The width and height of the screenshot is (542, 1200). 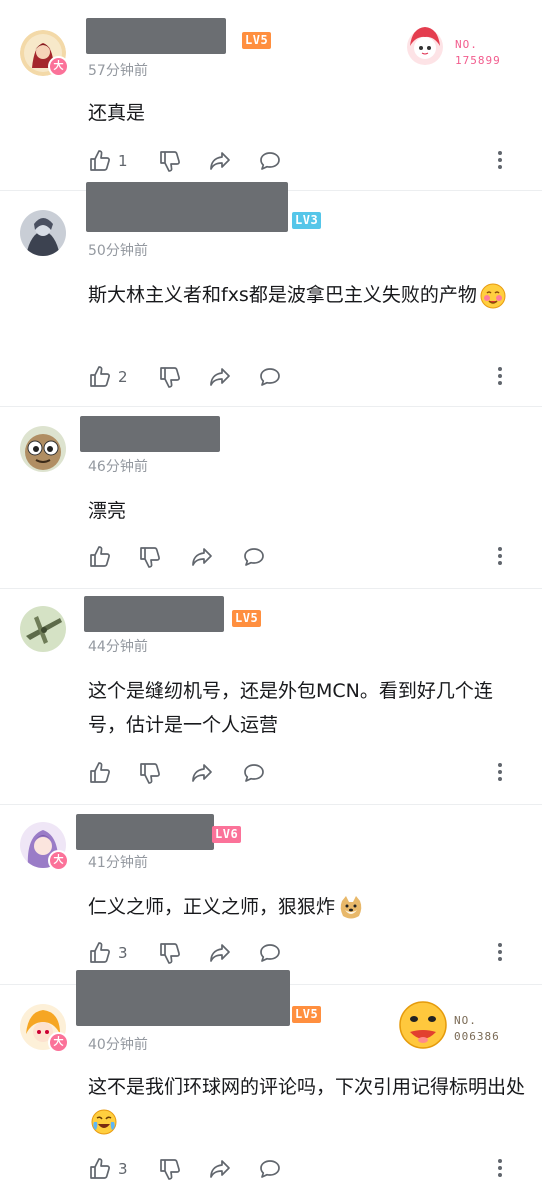 What do you see at coordinates (117, 113) in the screenshot?
I see `comment-text: 还真是` at bounding box center [117, 113].